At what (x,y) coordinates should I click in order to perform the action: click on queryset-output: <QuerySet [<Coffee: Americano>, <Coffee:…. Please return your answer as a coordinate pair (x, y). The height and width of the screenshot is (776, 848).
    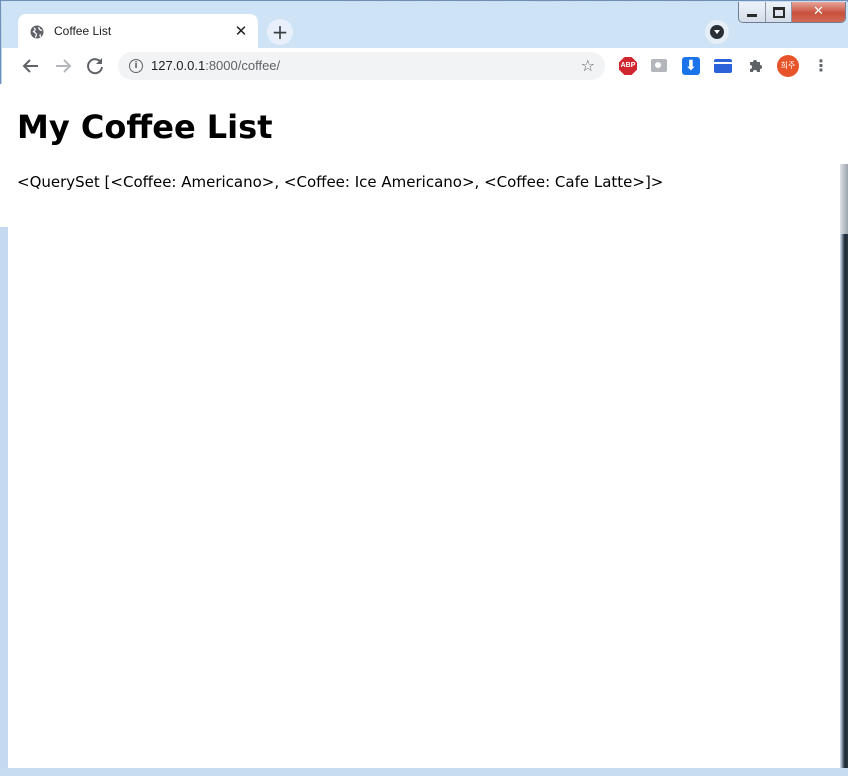
    Looking at the image, I should click on (340, 182).